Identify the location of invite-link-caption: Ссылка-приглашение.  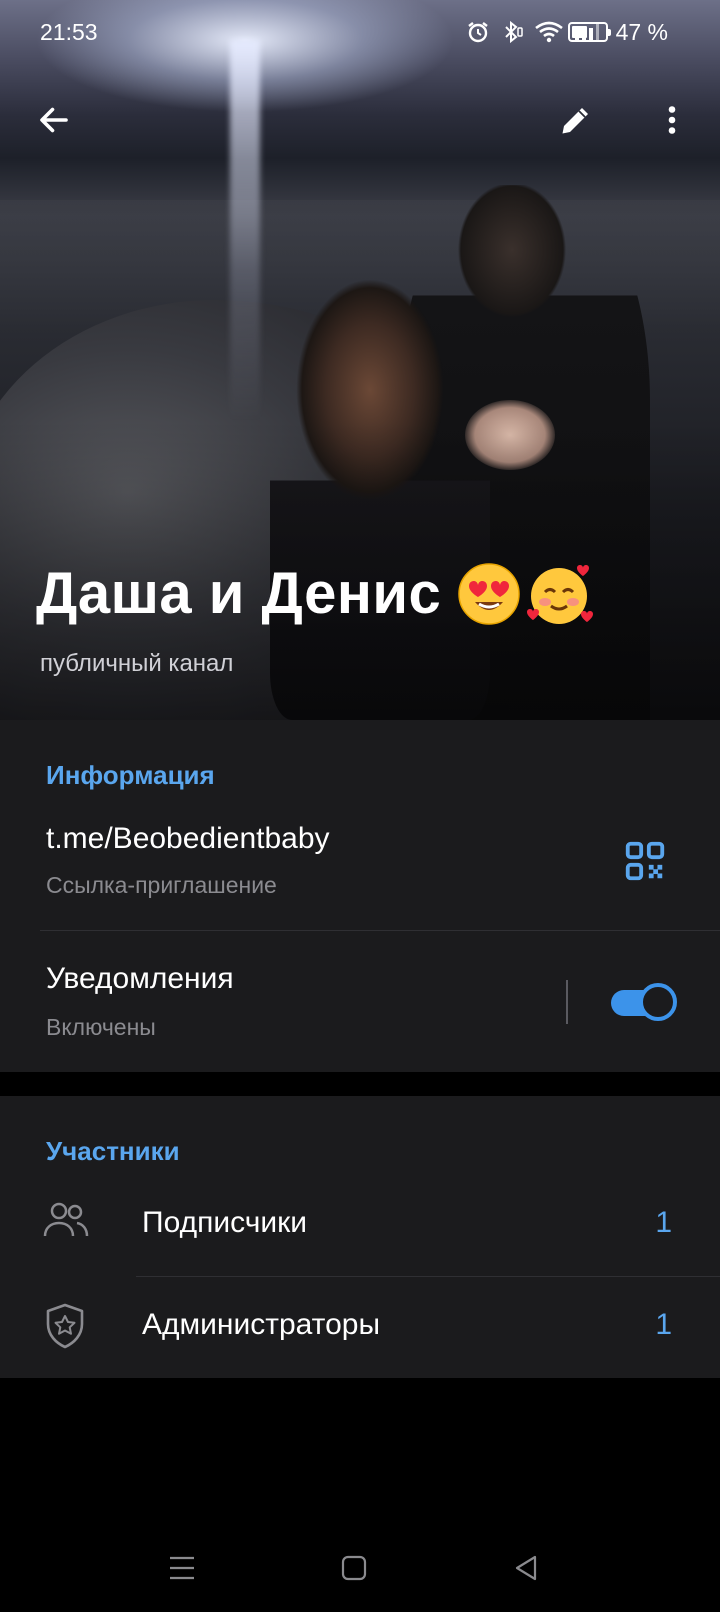
(161, 885).